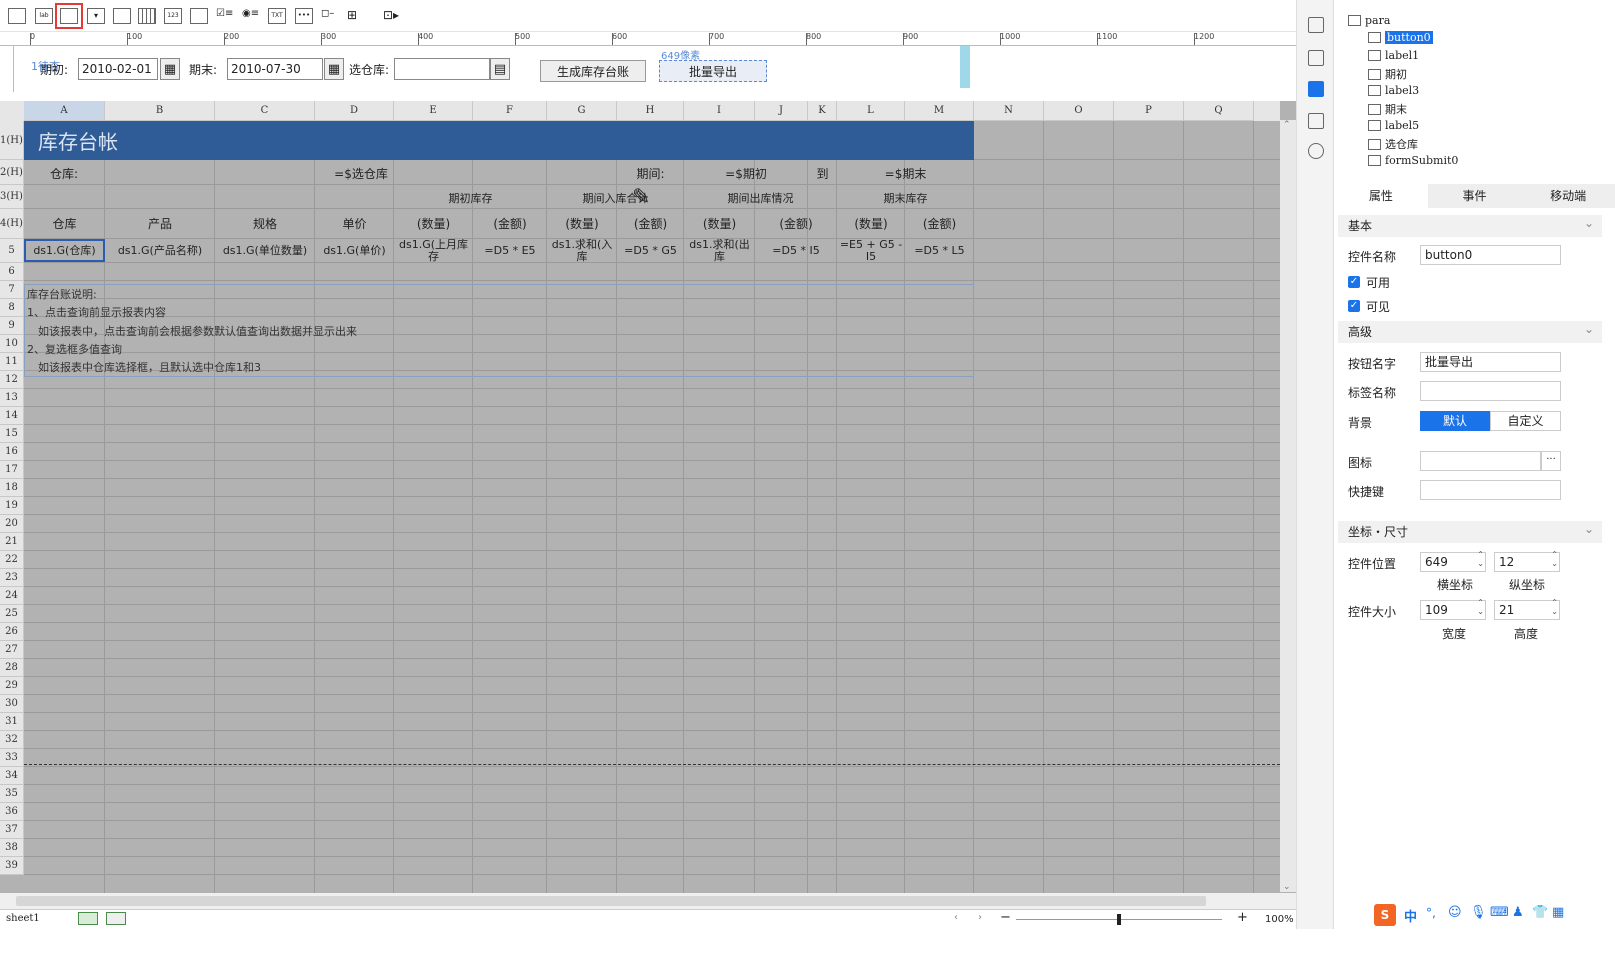 Image resolution: width=1615 pixels, height=957 pixels. I want to click on column-header: H, so click(650, 111).